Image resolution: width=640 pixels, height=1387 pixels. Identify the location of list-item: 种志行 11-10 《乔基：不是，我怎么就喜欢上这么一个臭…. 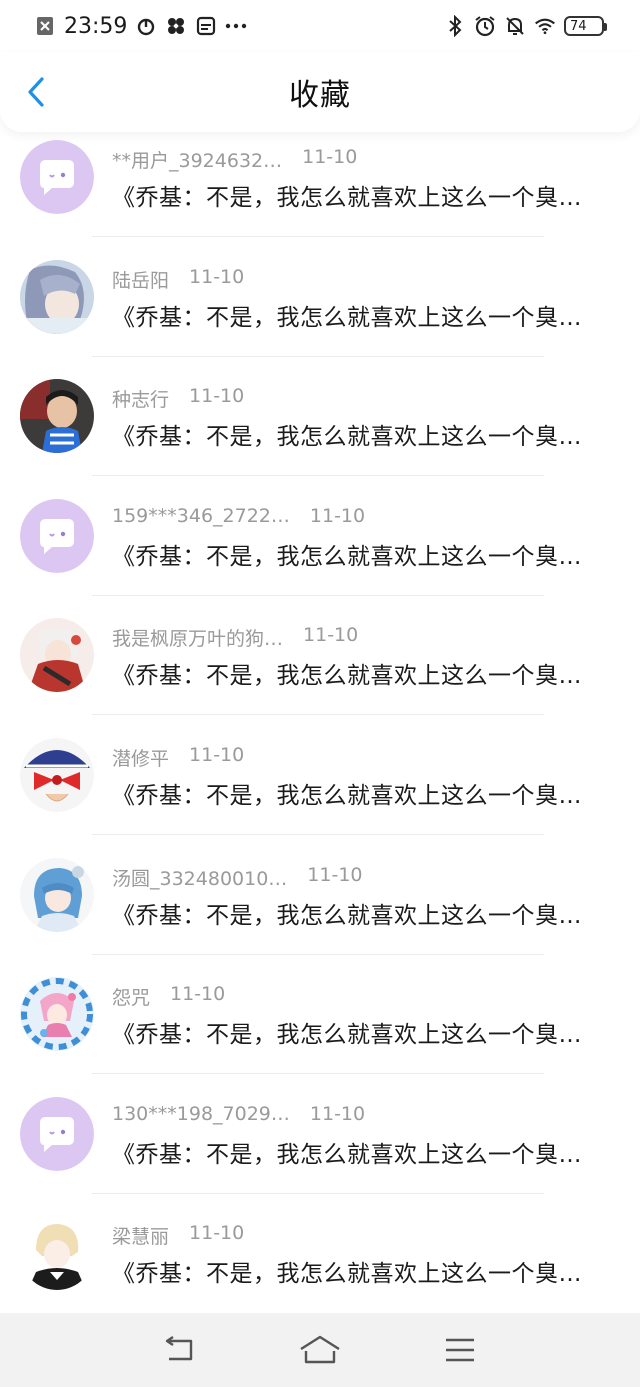
(320, 431).